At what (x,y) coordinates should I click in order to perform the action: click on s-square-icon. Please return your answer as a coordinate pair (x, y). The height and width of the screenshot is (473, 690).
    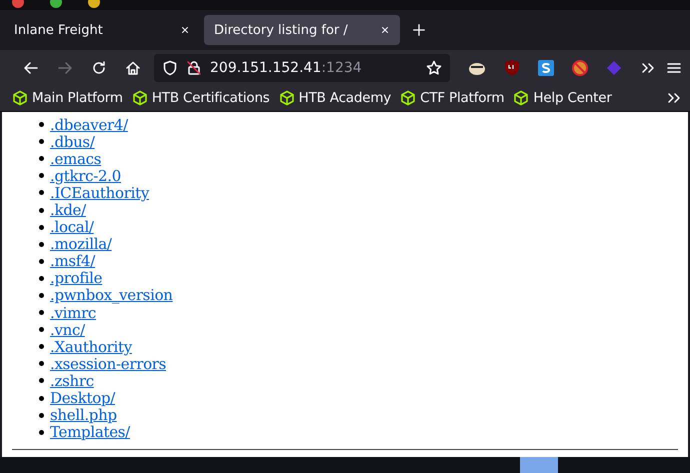
    Looking at the image, I should click on (546, 68).